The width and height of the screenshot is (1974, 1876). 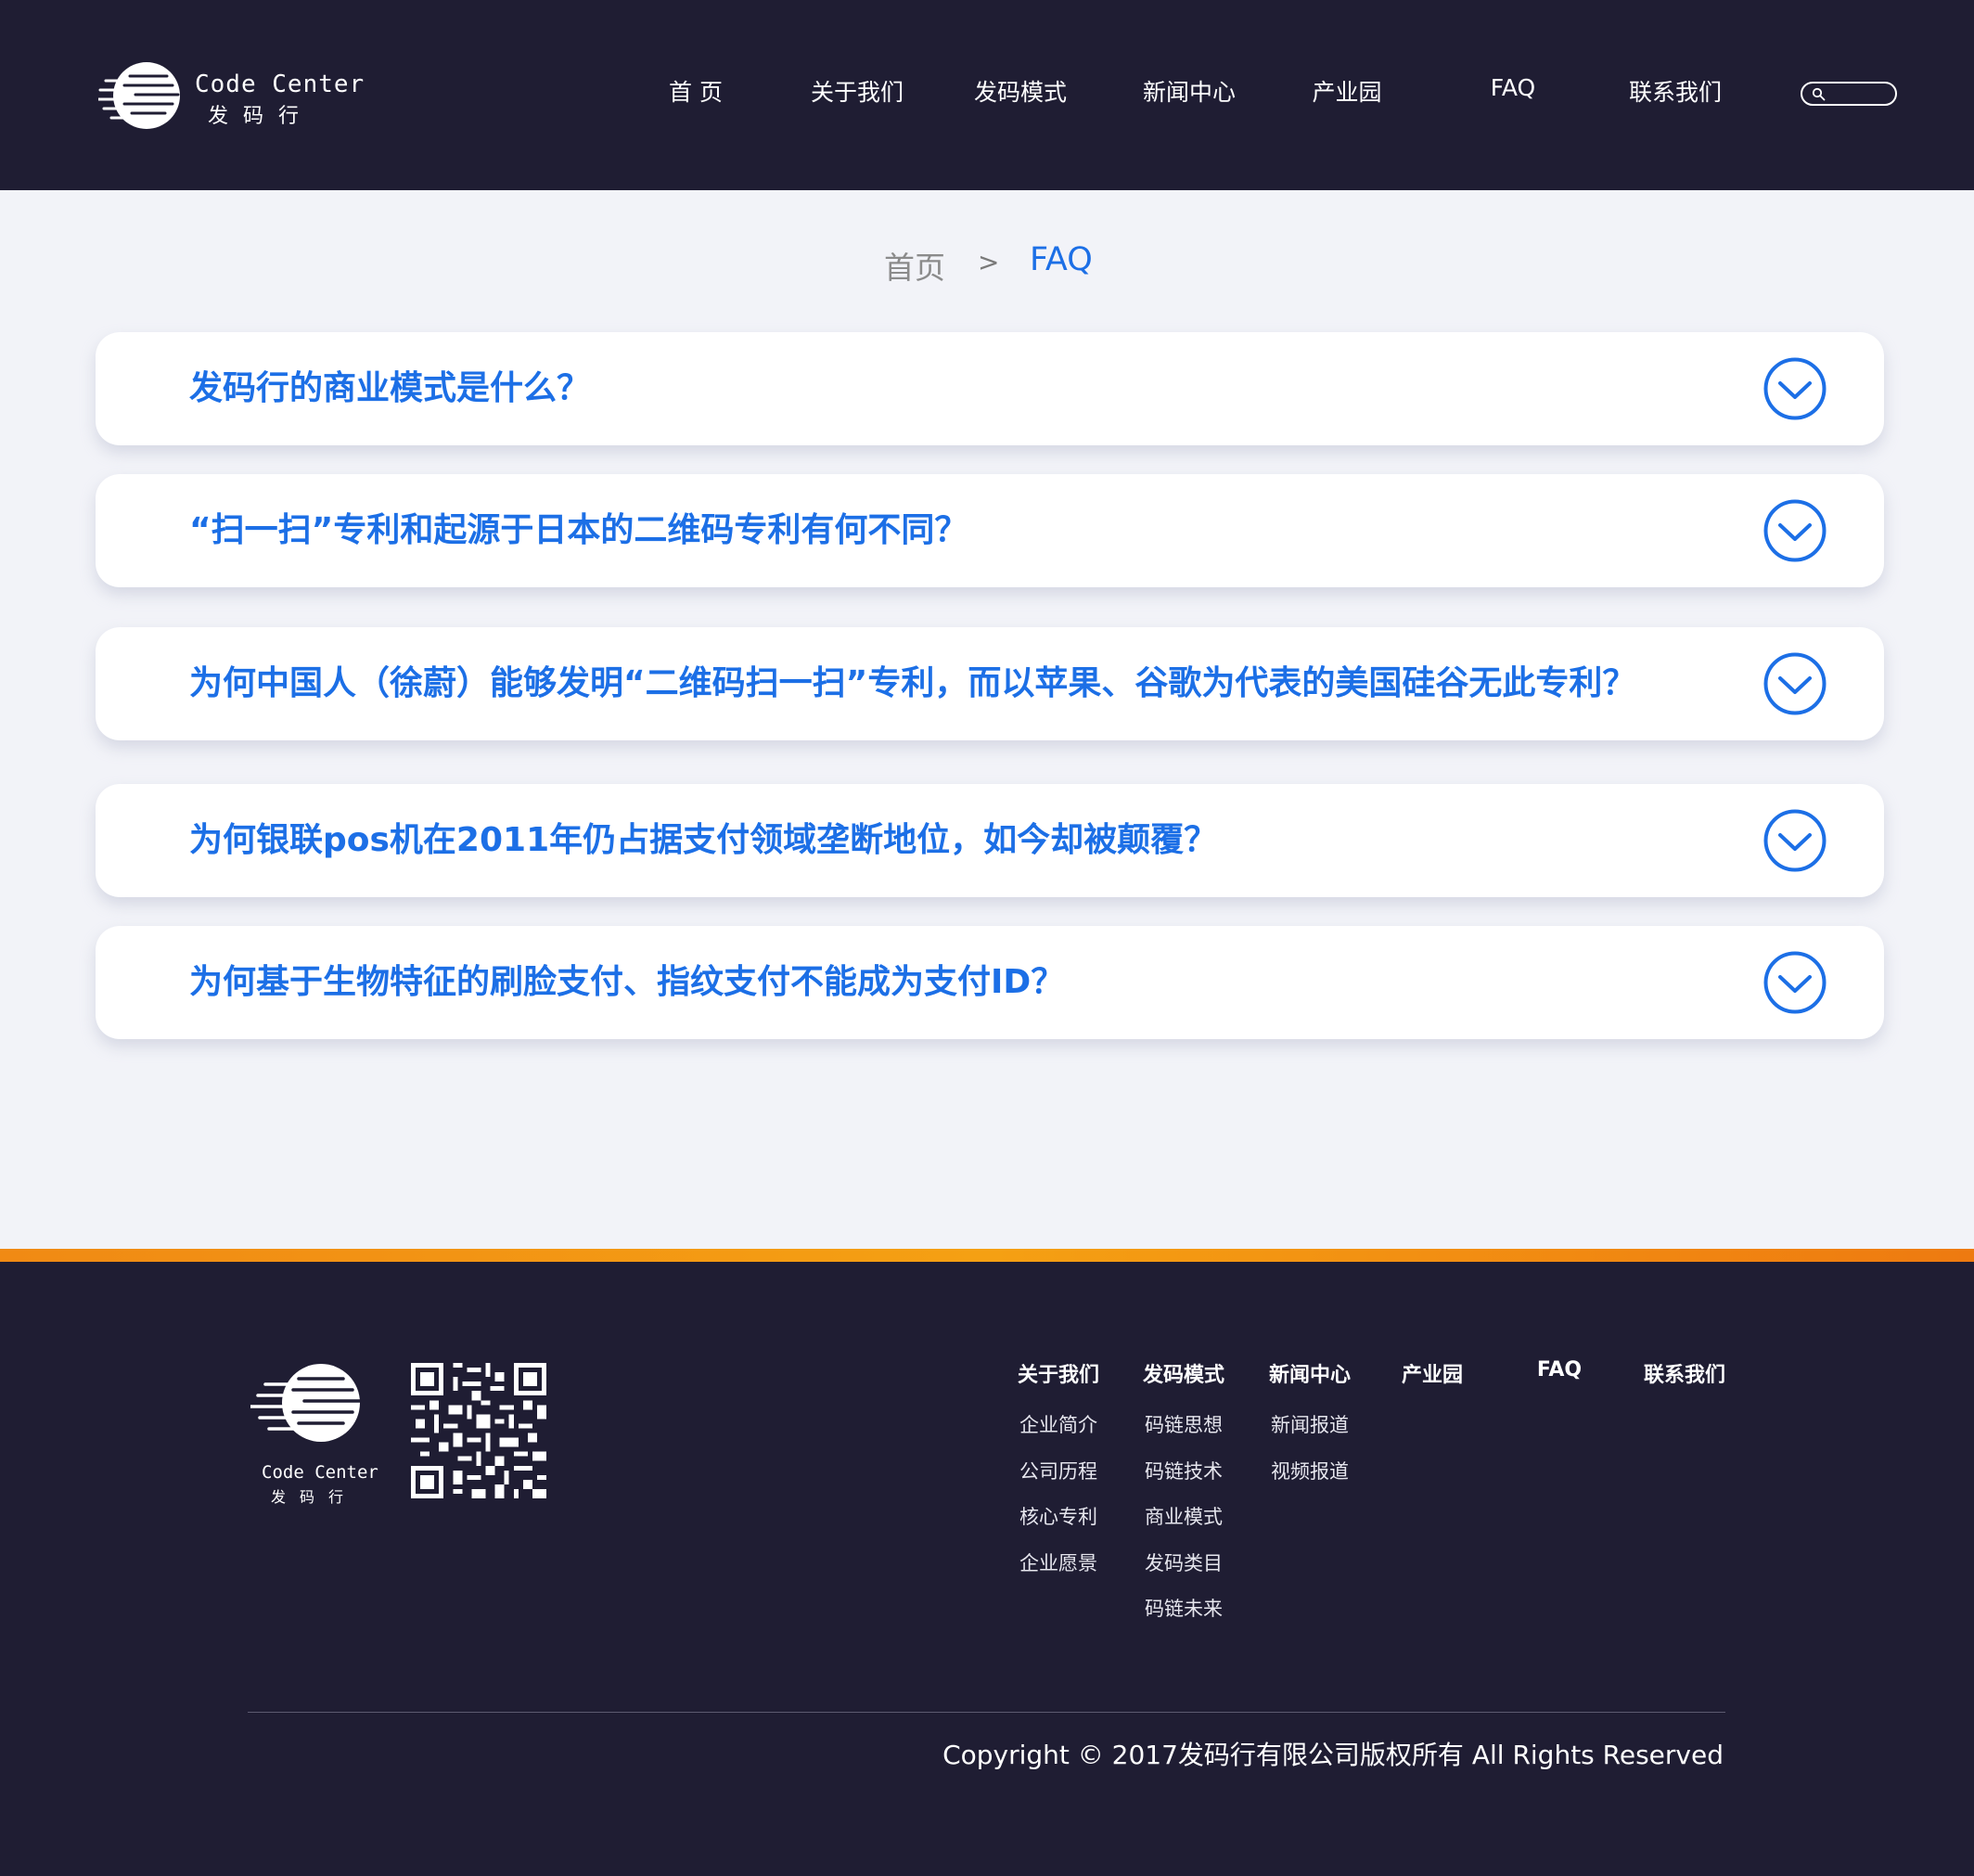 I want to click on faq-item: 发码行的商业模式是什么？, so click(x=990, y=388).